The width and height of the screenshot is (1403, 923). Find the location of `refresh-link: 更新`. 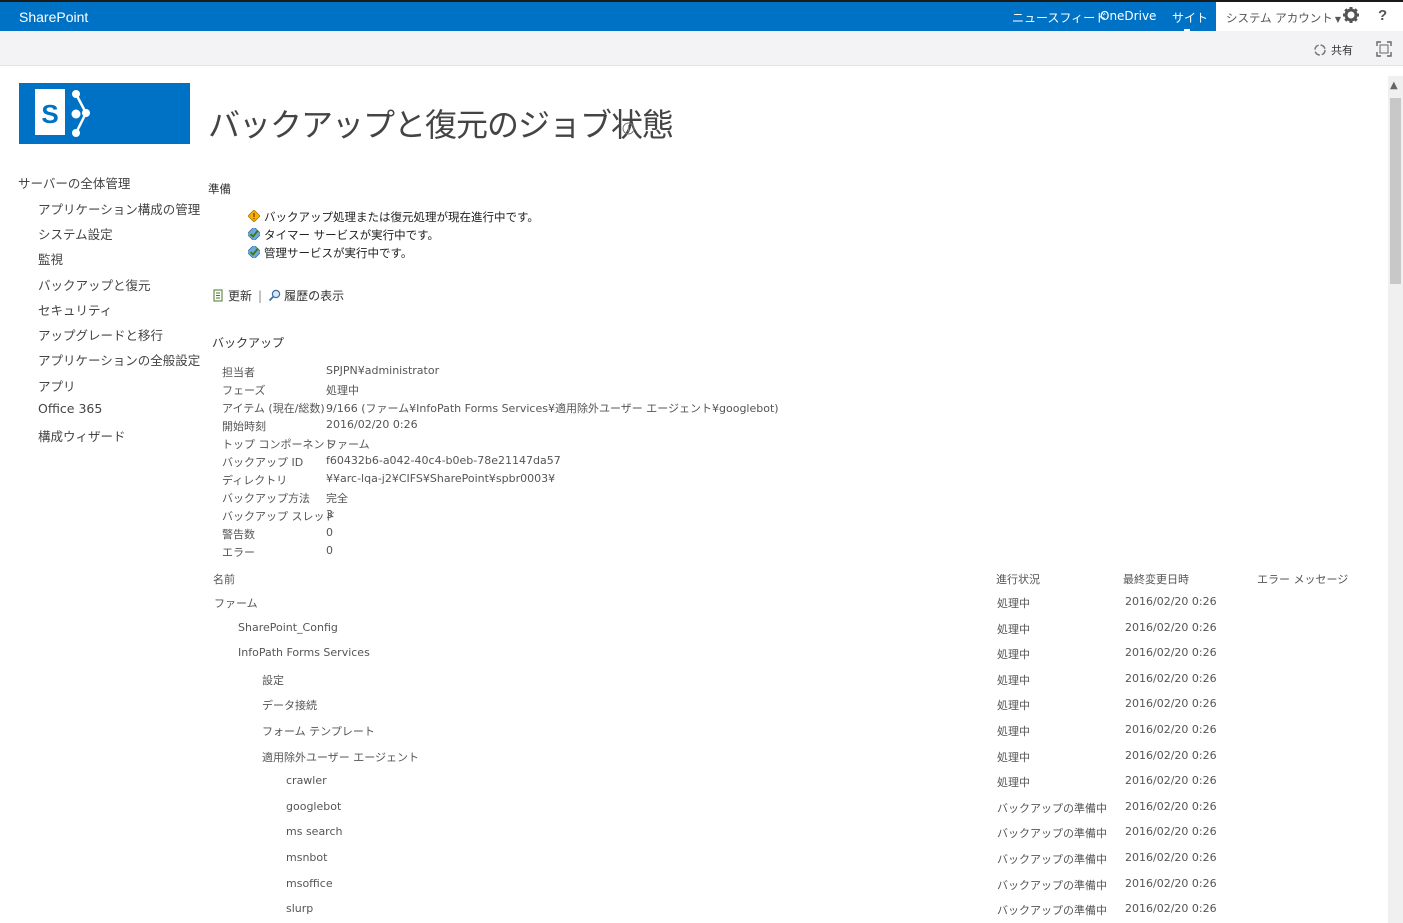

refresh-link: 更新 is located at coordinates (232, 296).